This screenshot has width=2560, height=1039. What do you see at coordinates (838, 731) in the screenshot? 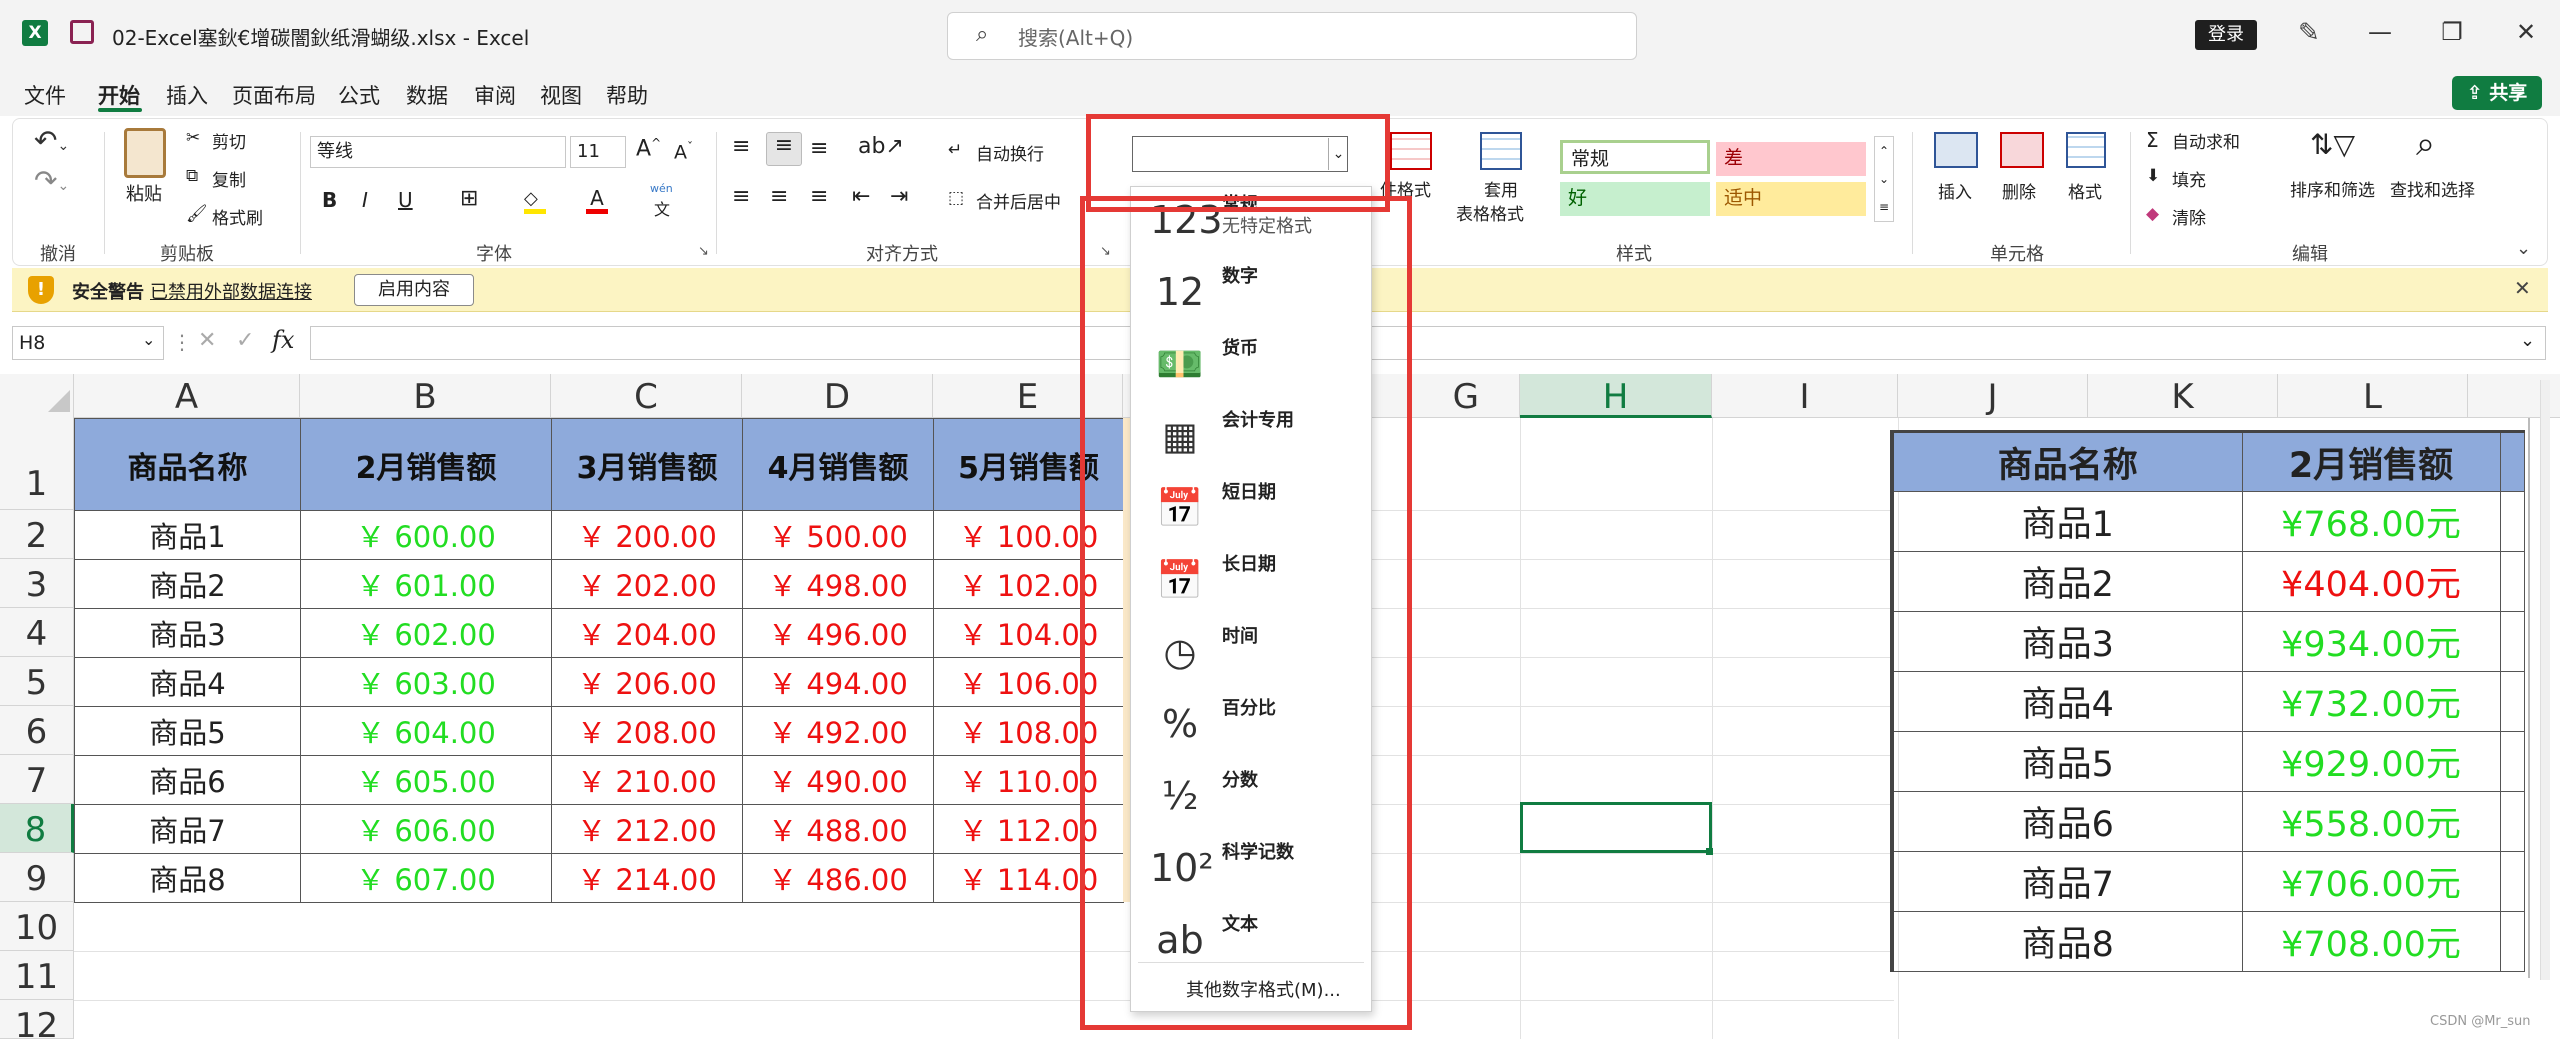
I see `value-cell: ￥ 492.00` at bounding box center [838, 731].